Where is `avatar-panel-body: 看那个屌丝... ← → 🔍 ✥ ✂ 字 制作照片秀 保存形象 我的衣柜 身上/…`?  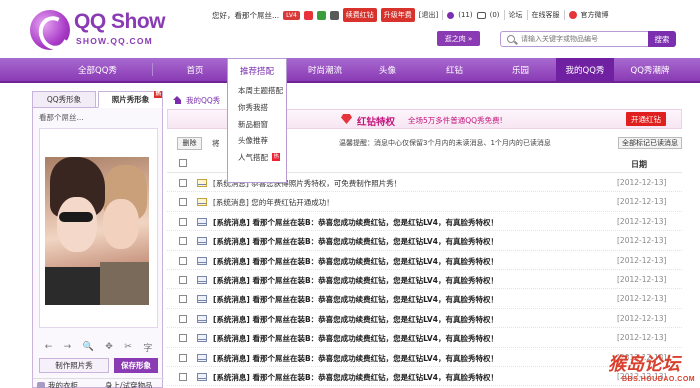 avatar-panel-body: 看那个屌丝... ← → 🔍 ✥ ✂ 字 制作照片秀 保存形象 我的衣柜 身上/… is located at coordinates (98, 248).